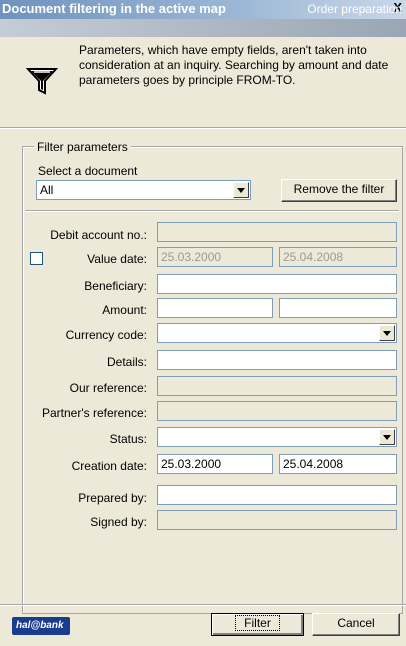  What do you see at coordinates (117, 259) in the screenshot?
I see `value-date-label: Value date:` at bounding box center [117, 259].